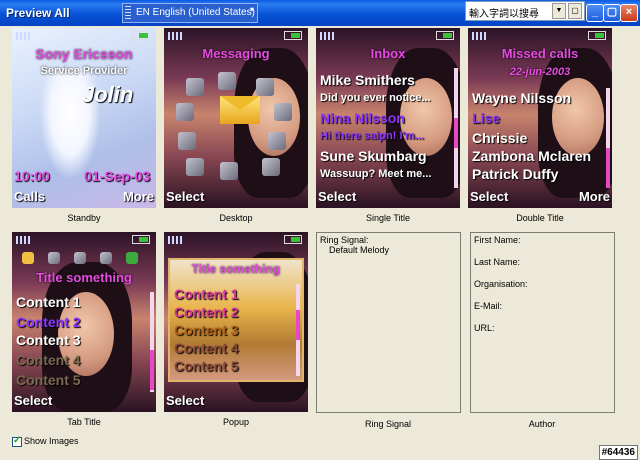  Describe the element at coordinates (206, 312) in the screenshot. I see `popup-item: Content 2` at that location.